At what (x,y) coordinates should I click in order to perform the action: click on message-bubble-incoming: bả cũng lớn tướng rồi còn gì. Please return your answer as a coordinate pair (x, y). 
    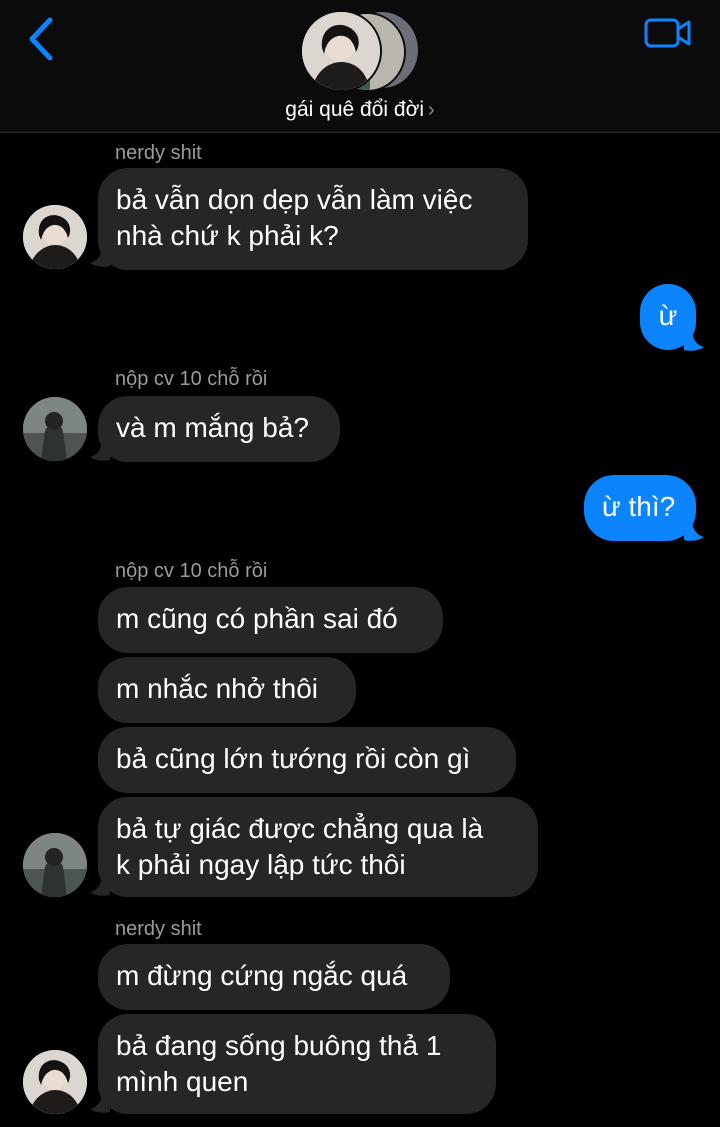
    Looking at the image, I should click on (307, 760).